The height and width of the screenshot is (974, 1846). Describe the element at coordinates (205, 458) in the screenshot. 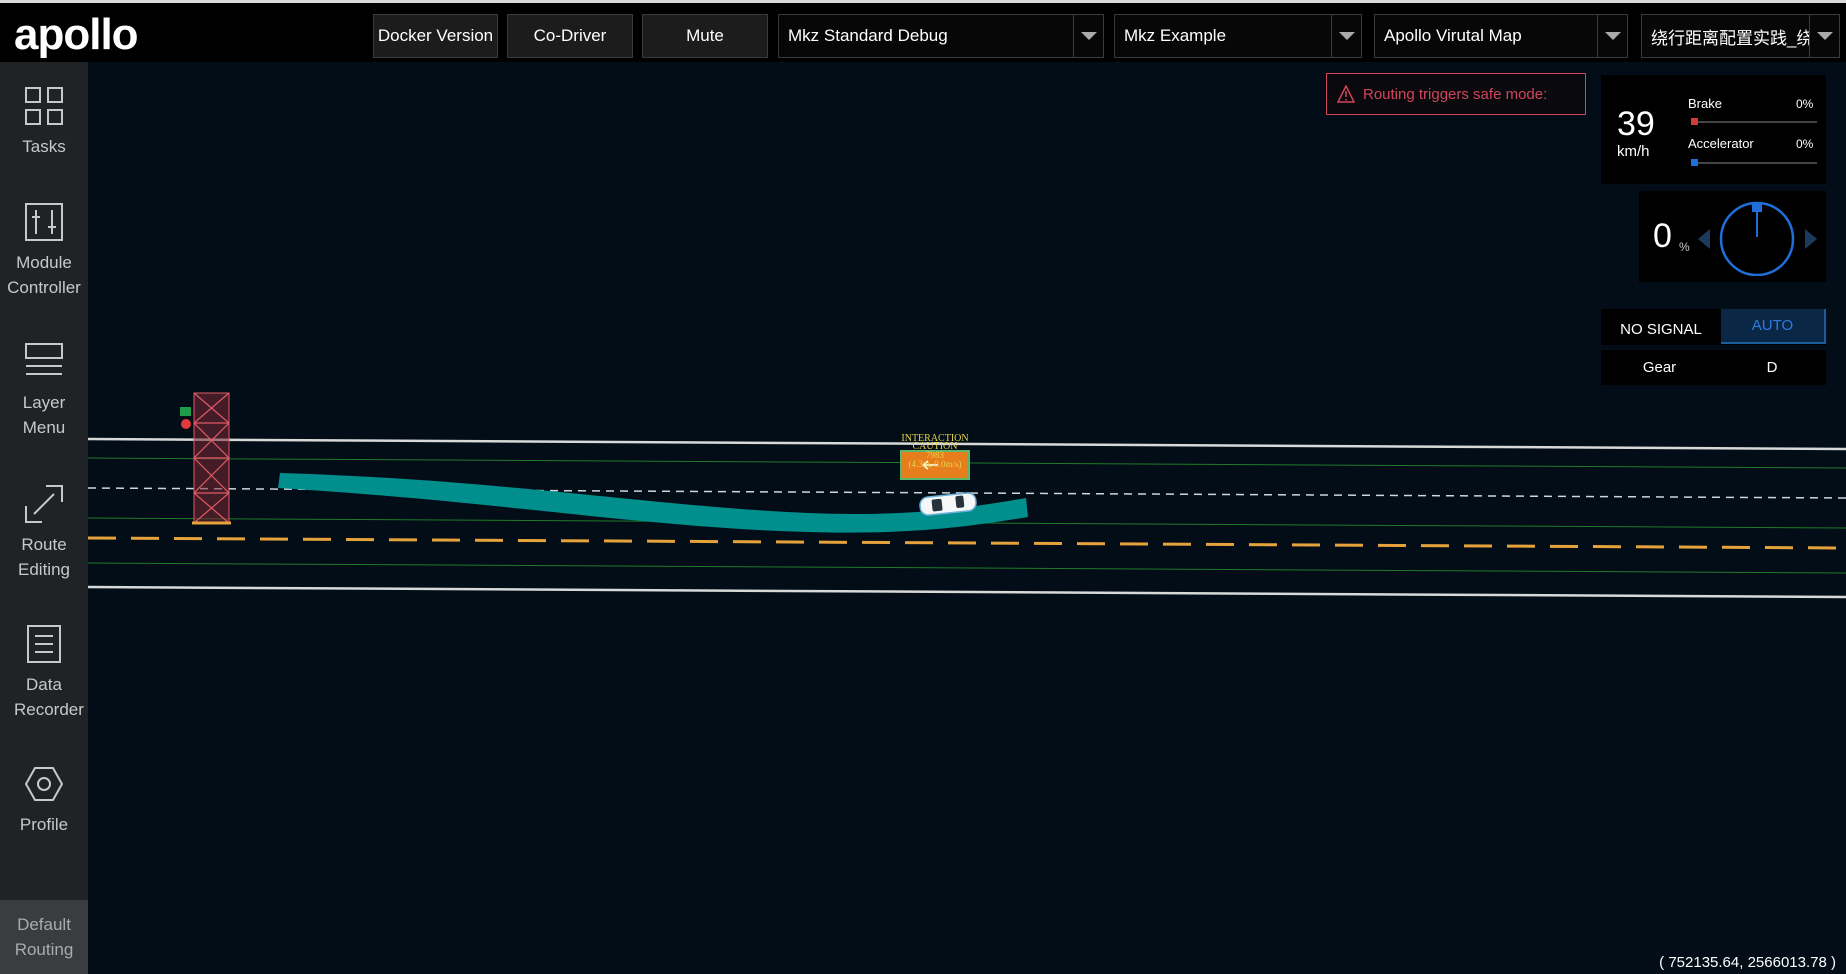

I see `stop-fence` at that location.